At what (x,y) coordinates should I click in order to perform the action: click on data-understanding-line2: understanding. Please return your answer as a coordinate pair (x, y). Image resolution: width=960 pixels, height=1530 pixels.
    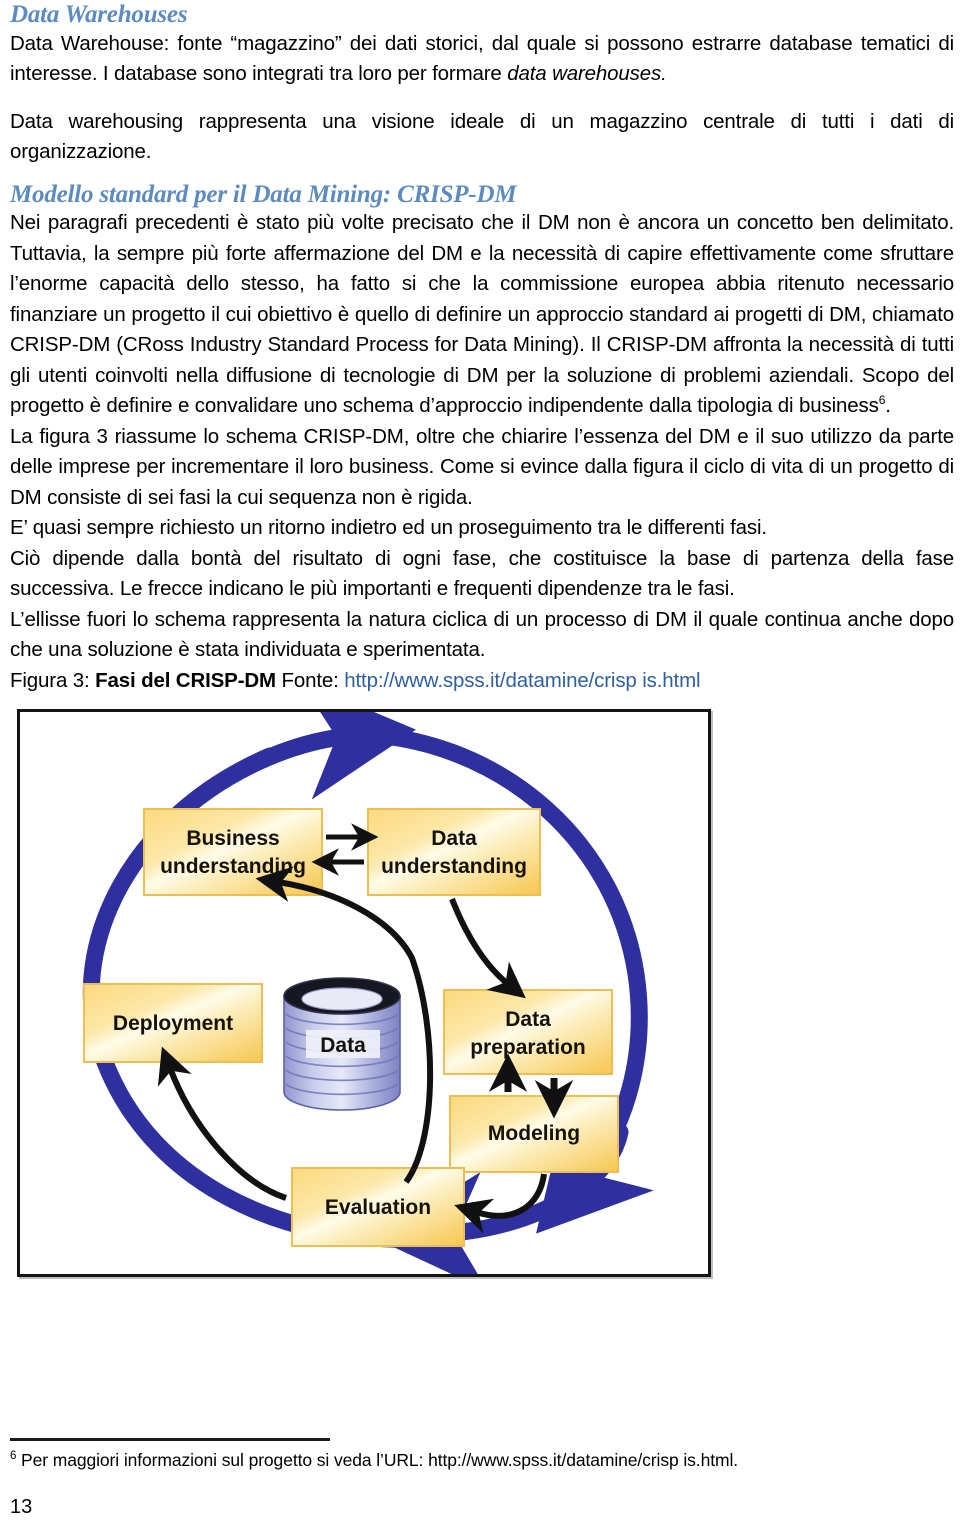
    Looking at the image, I should click on (454, 866).